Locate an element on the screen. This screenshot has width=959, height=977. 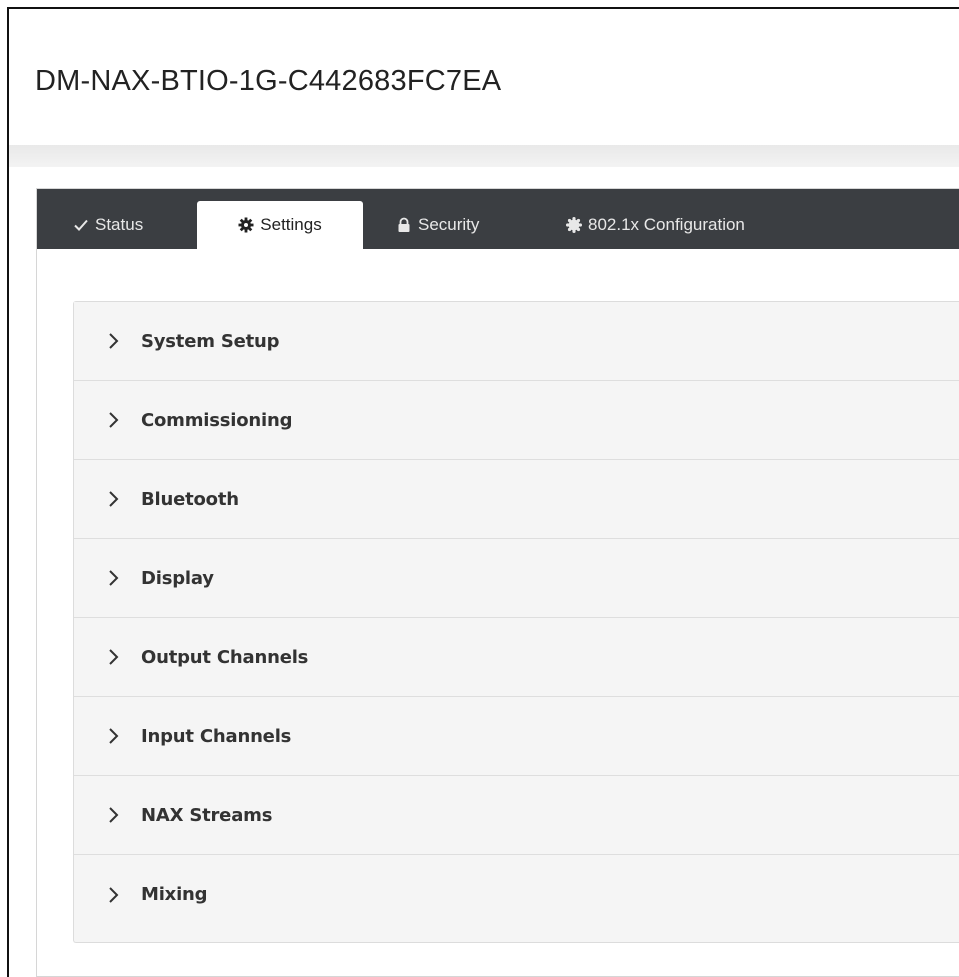
accordion-display: Display is located at coordinates (516, 578).